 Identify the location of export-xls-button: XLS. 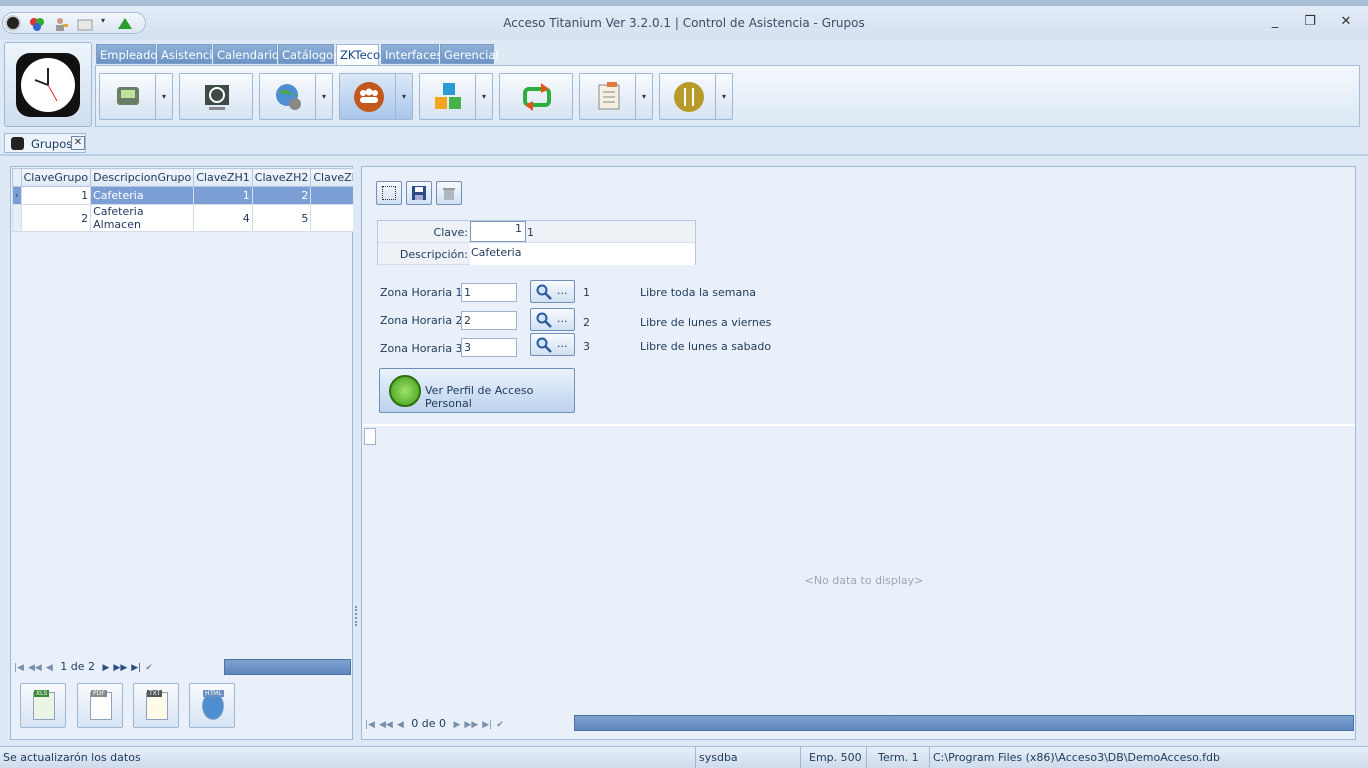
(43, 705).